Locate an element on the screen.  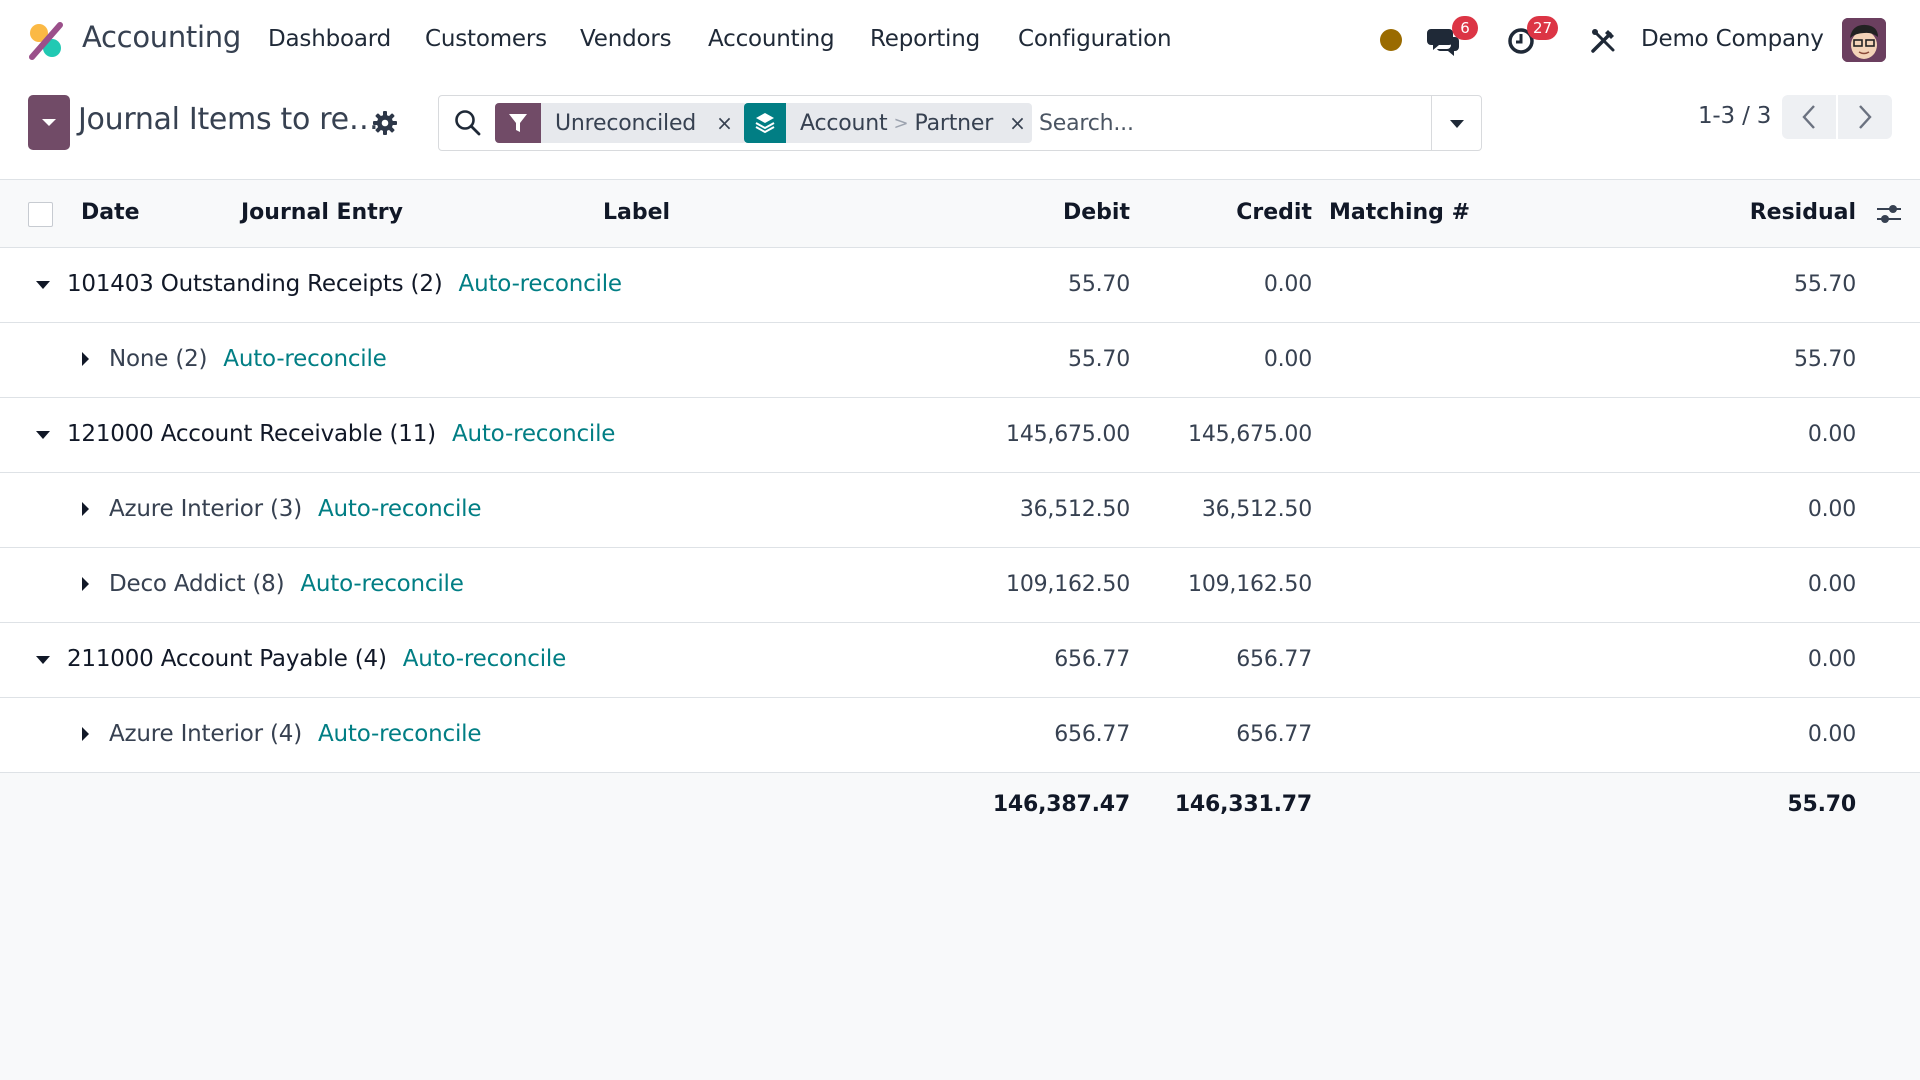
total-debit: 146,387.47 is located at coordinates (1061, 804).